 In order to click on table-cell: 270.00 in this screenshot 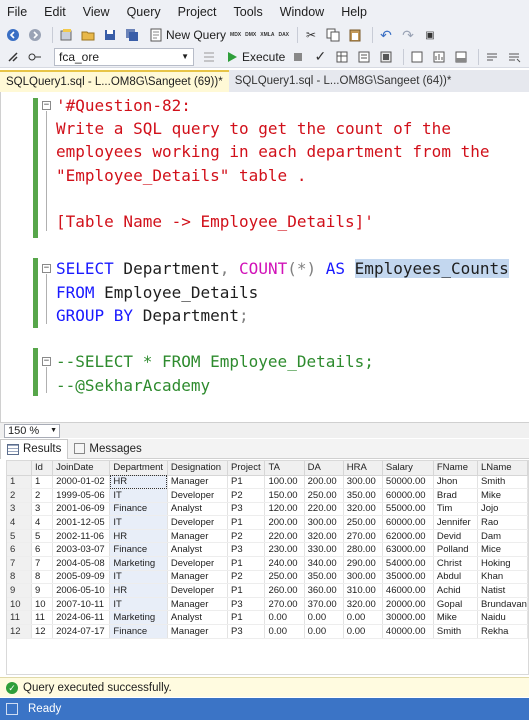, I will do `click(284, 604)`.